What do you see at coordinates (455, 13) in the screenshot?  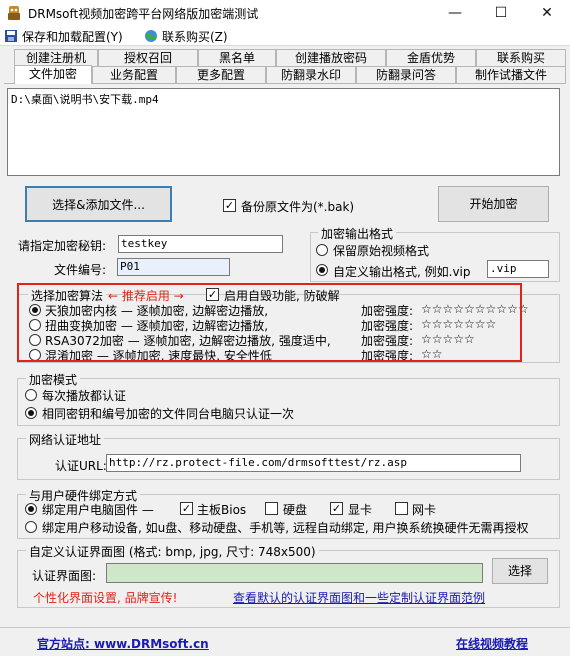 I see `minimize-button: —` at bounding box center [455, 13].